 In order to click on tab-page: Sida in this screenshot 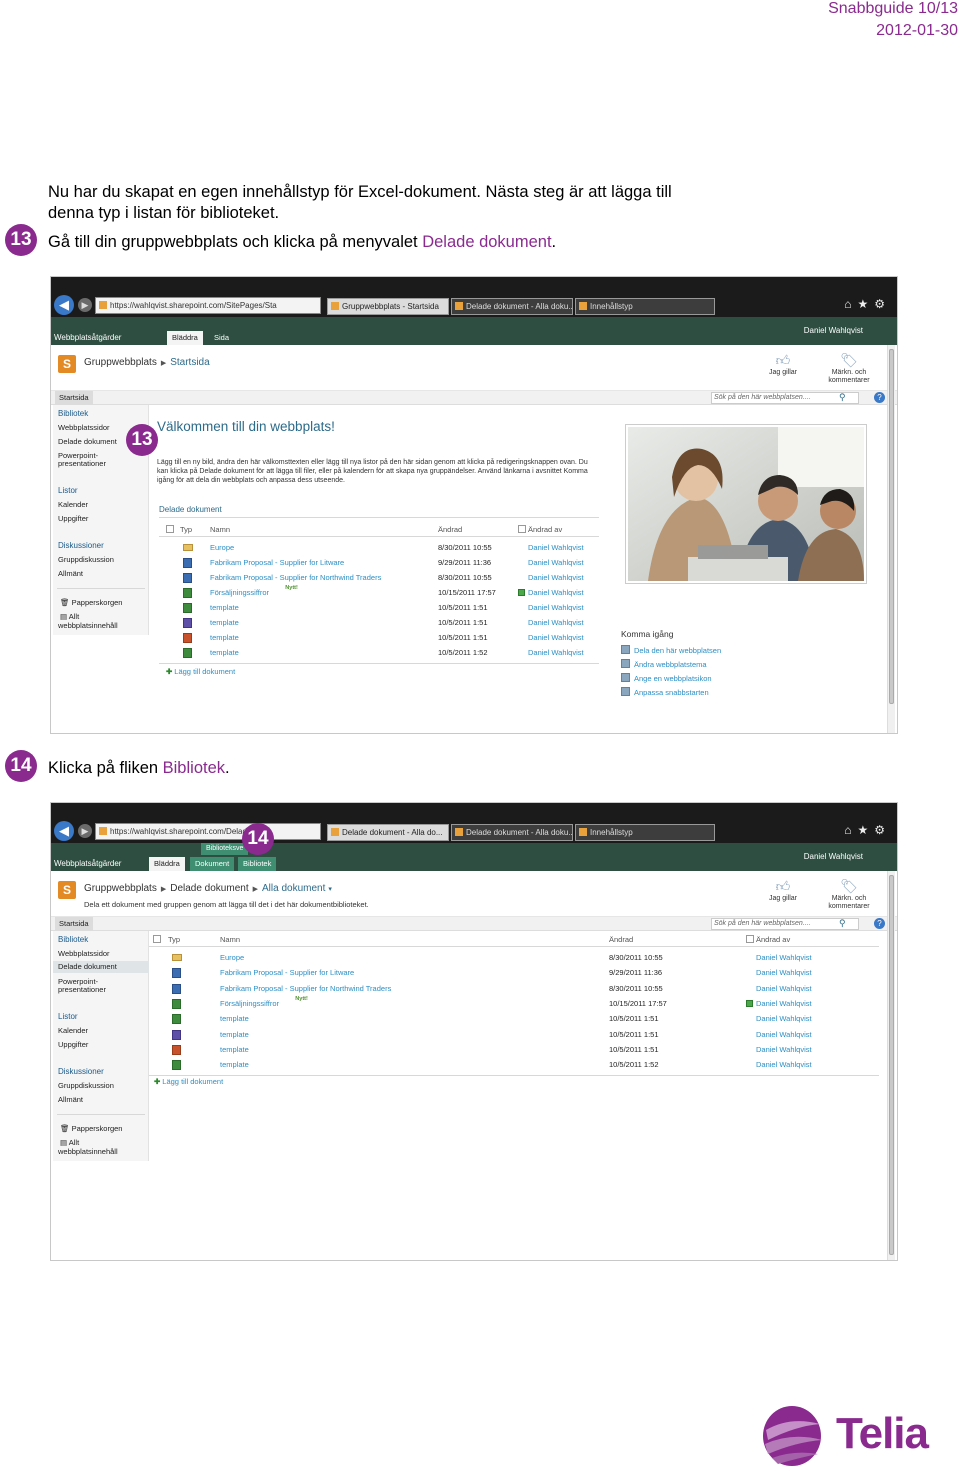, I will do `click(221, 338)`.